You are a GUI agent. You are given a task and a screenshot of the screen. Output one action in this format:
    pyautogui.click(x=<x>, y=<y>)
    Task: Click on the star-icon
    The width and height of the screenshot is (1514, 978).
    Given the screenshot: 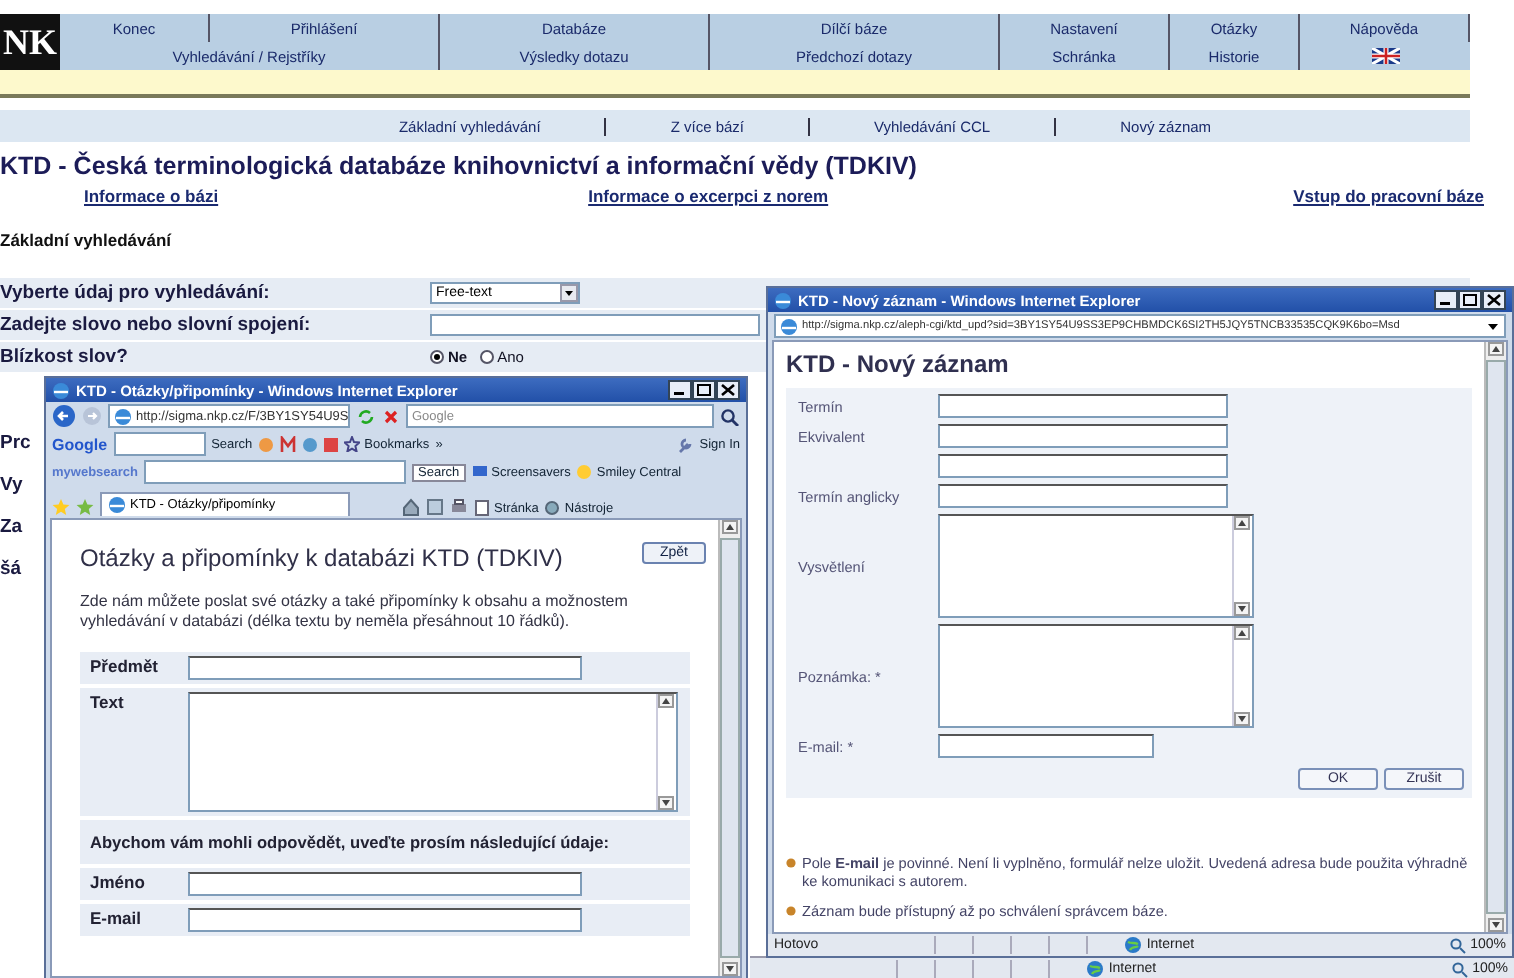 What is the action you would take?
    pyautogui.click(x=352, y=444)
    